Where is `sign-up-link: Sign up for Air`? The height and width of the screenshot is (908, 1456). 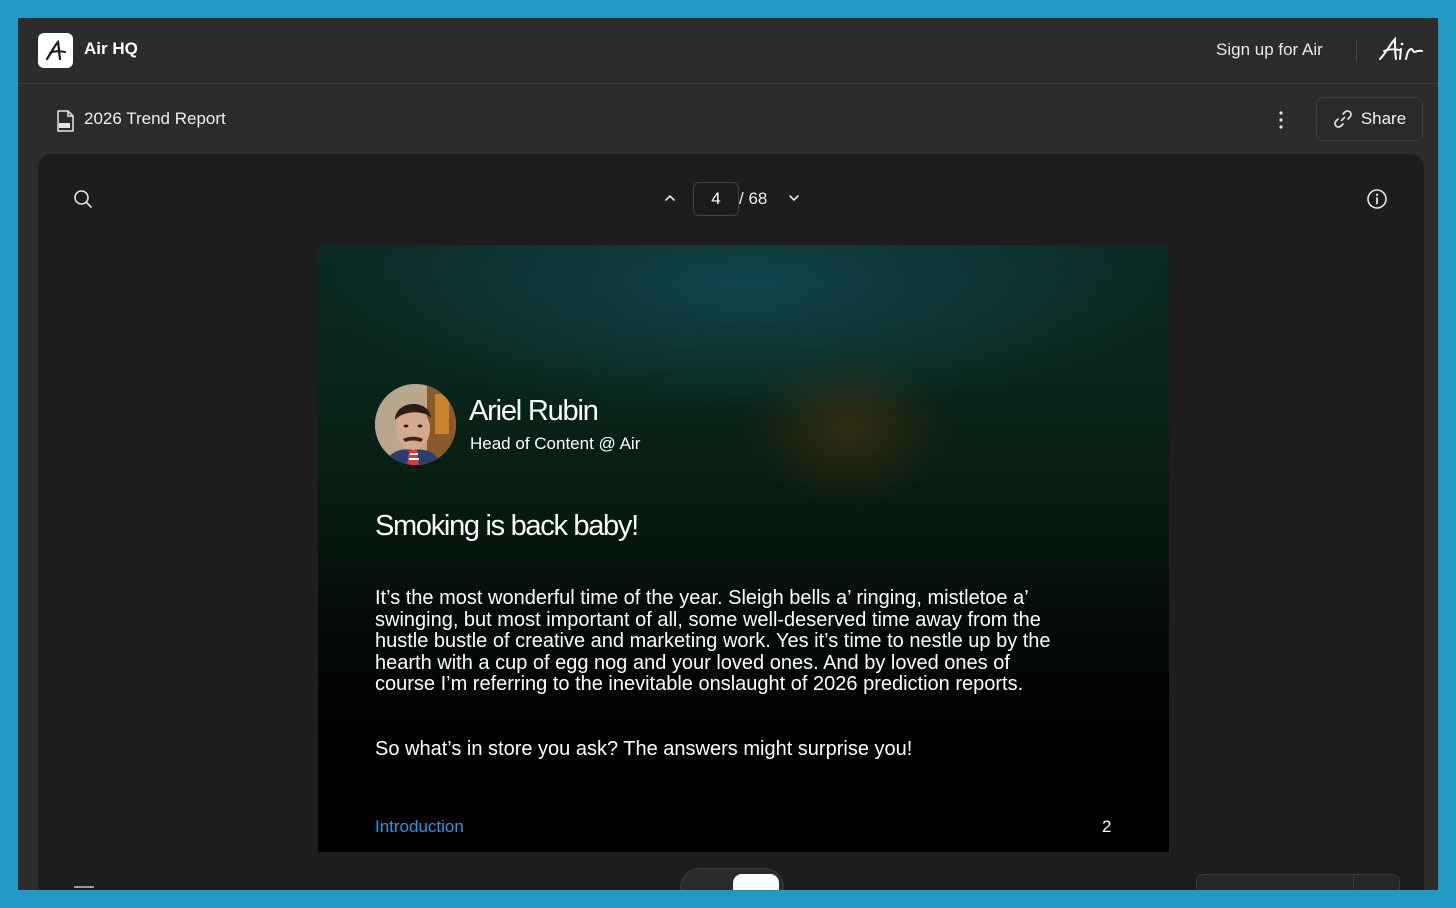 sign-up-link: Sign up for Air is located at coordinates (1269, 50).